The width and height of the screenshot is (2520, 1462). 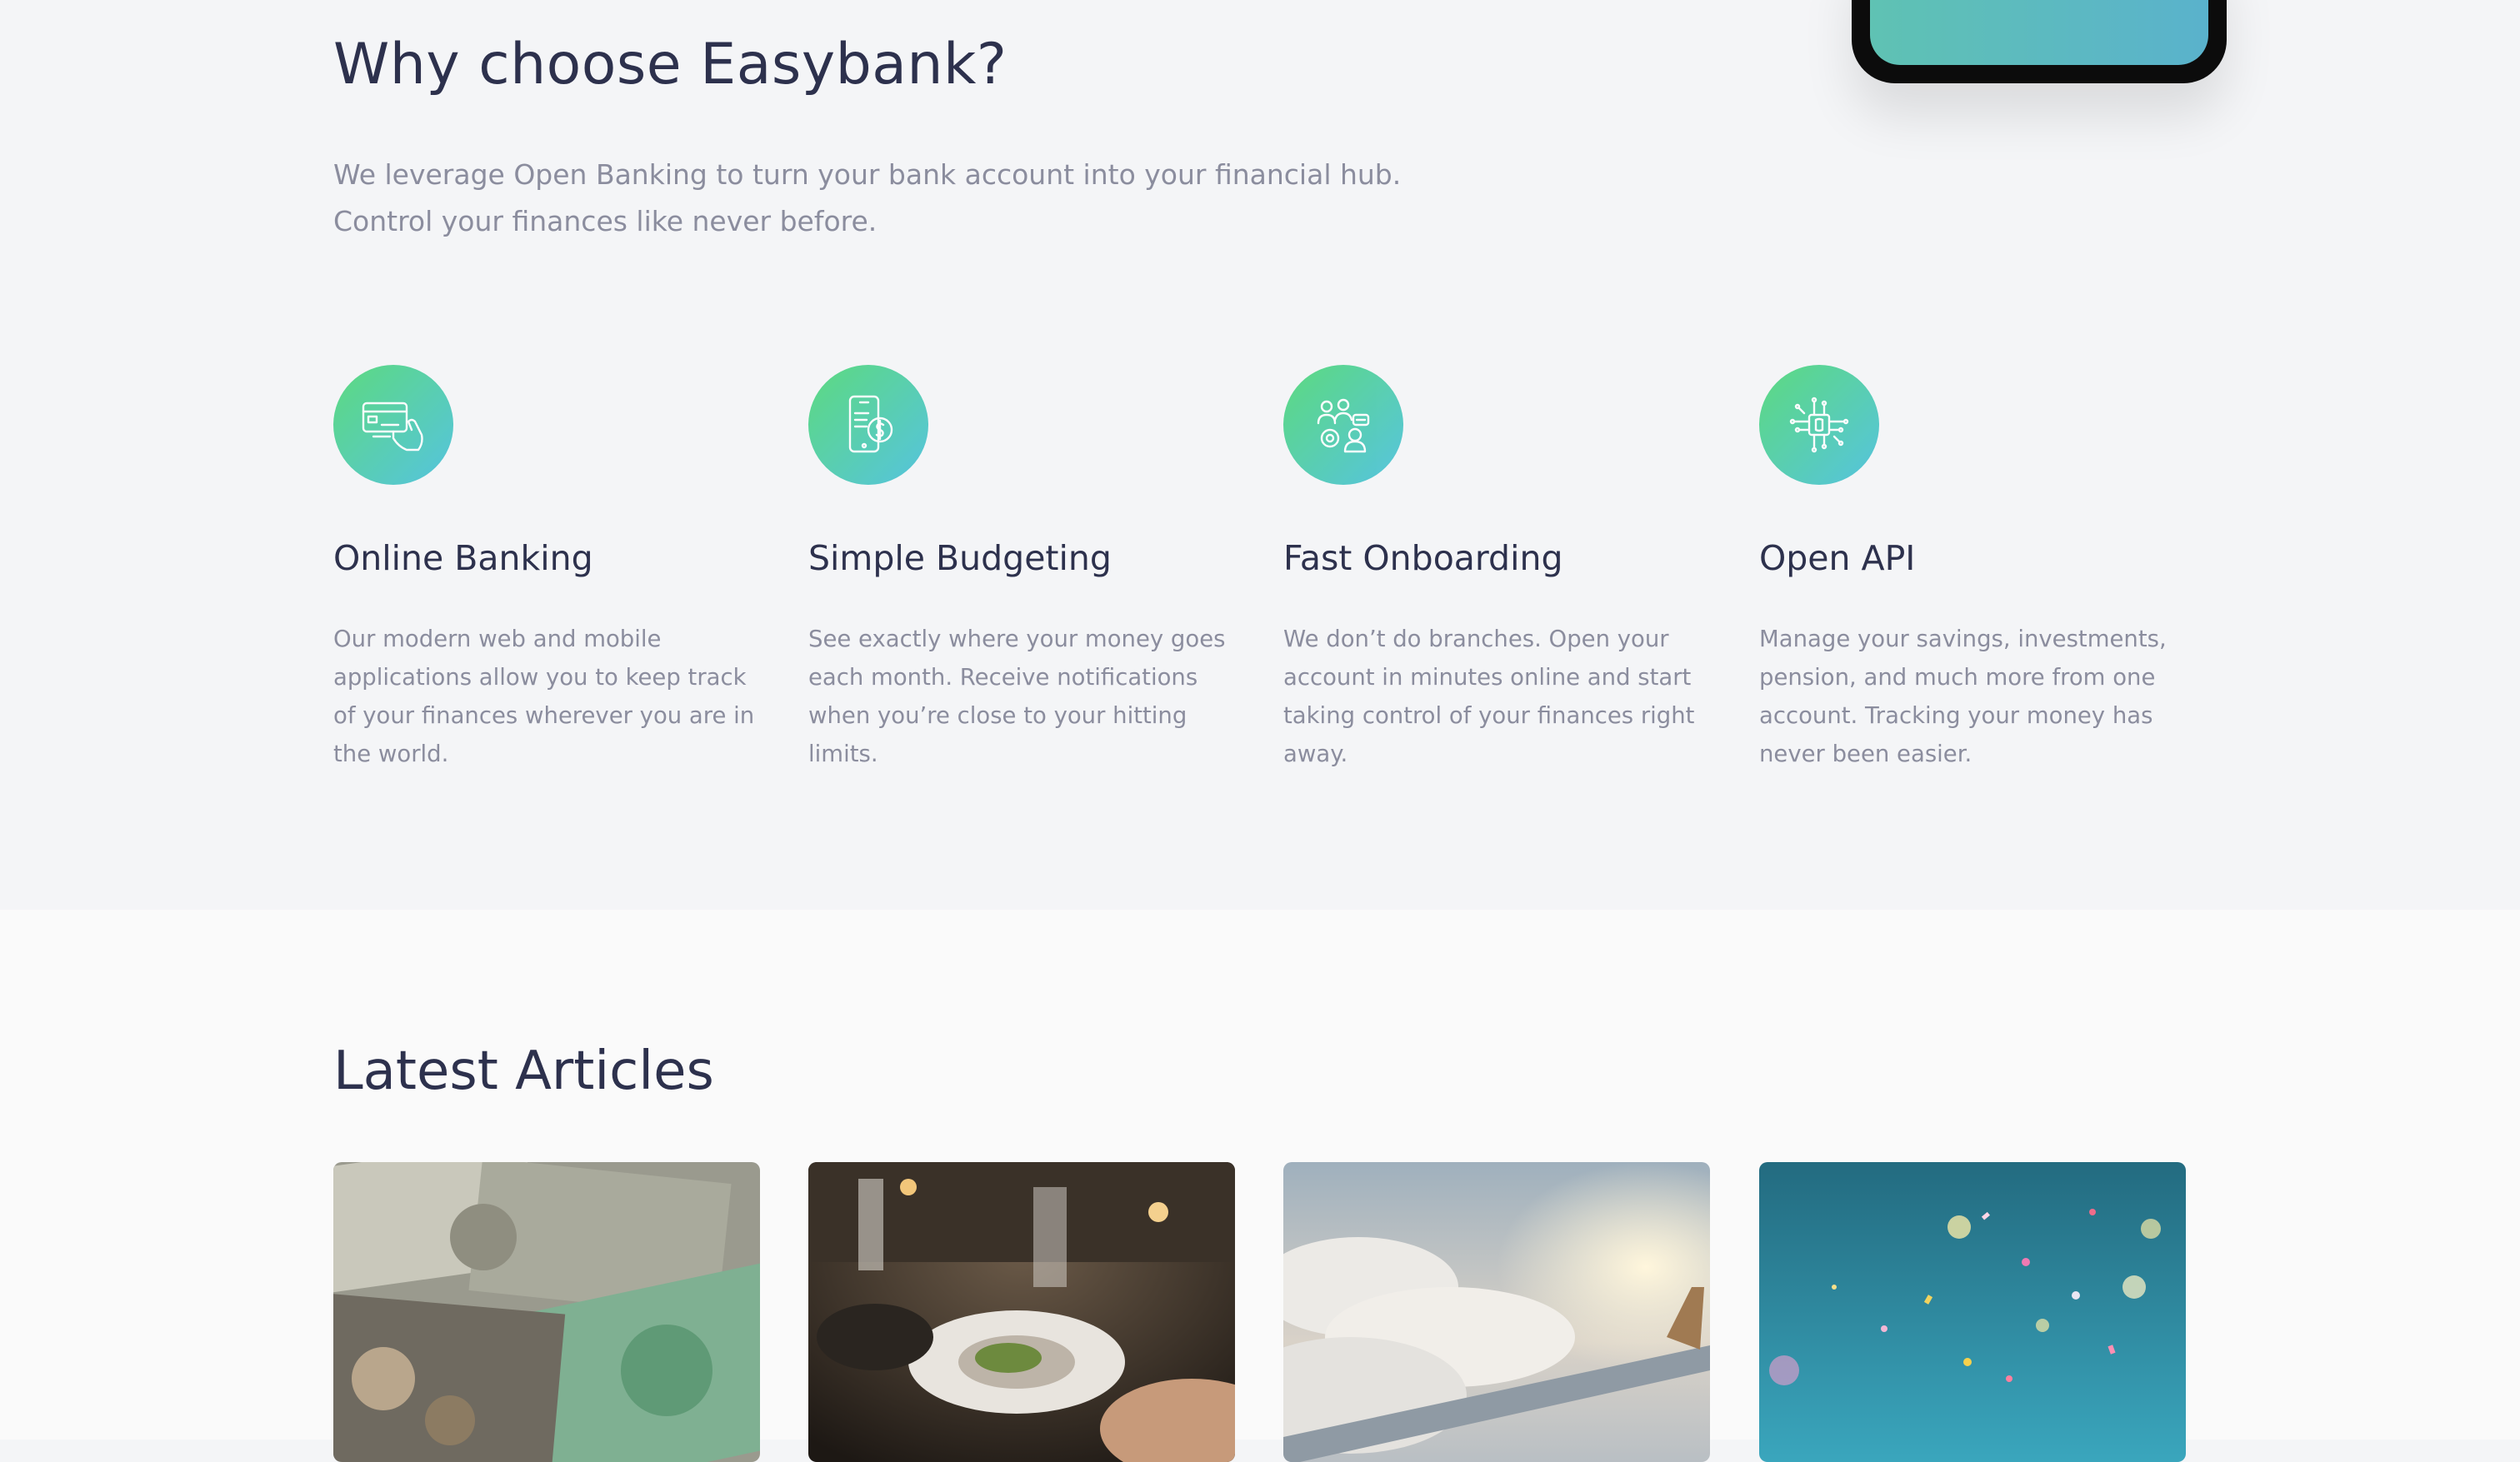 I want to click on feature-title: Simple Budgeting, so click(x=960, y=558).